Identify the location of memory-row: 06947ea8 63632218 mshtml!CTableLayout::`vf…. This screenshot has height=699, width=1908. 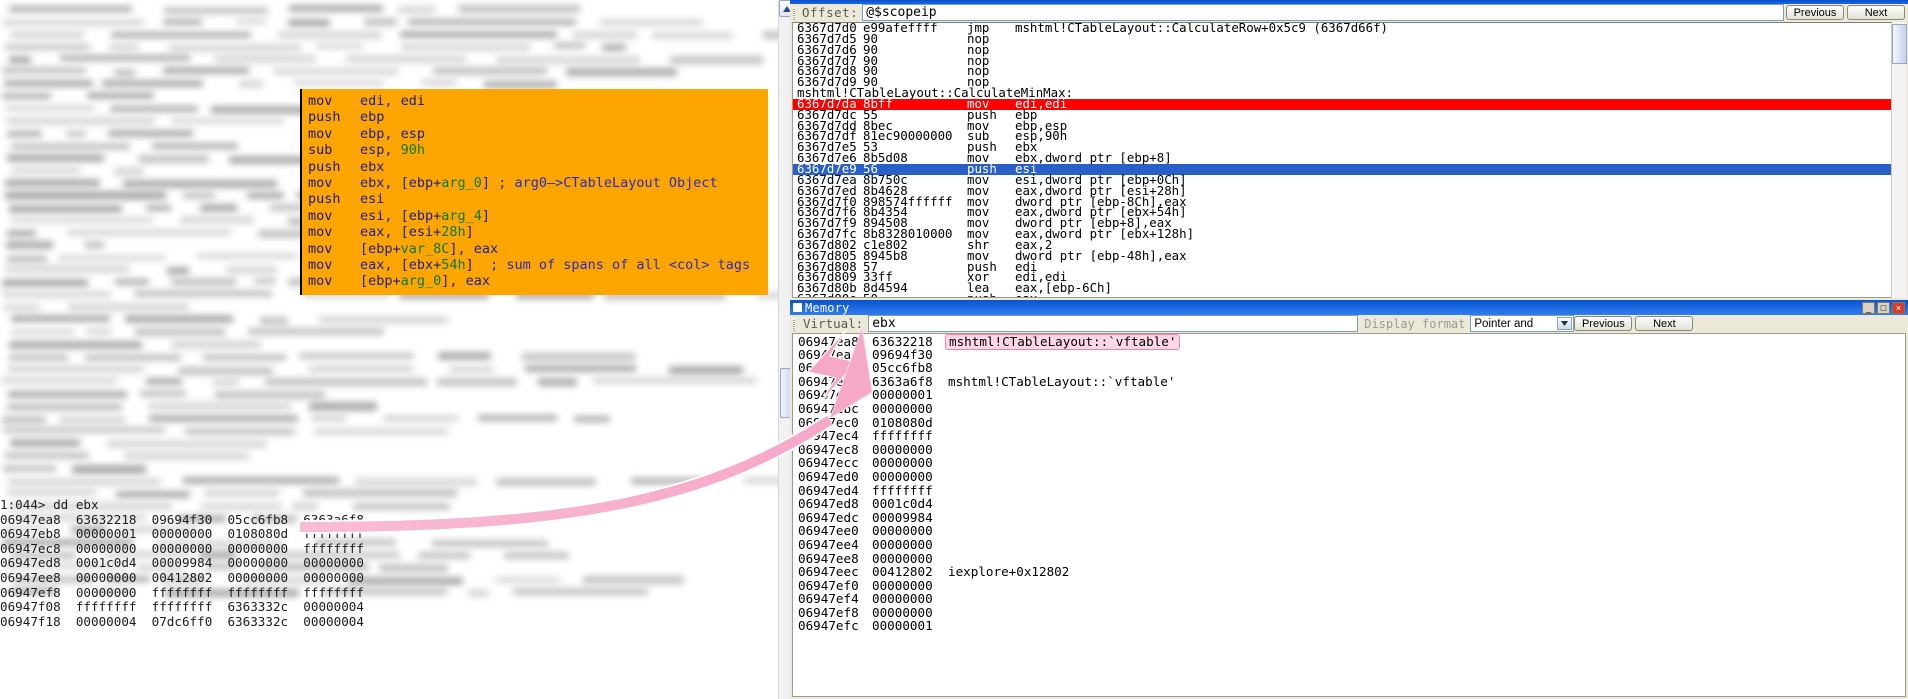
(1349, 342).